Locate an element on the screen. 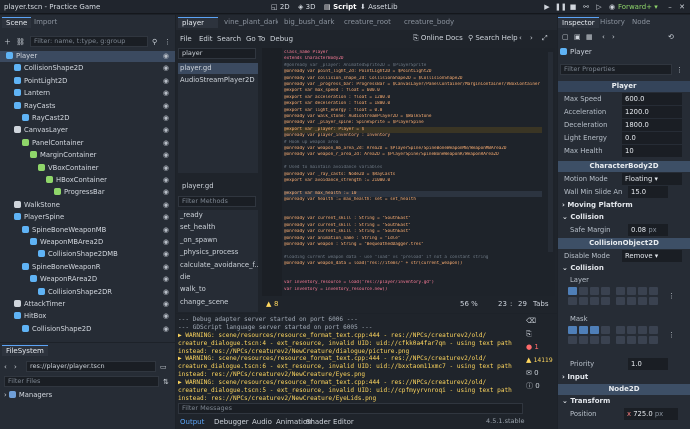 The width and height of the screenshot is (690, 429). forward-icon: › is located at coordinates (15, 367).